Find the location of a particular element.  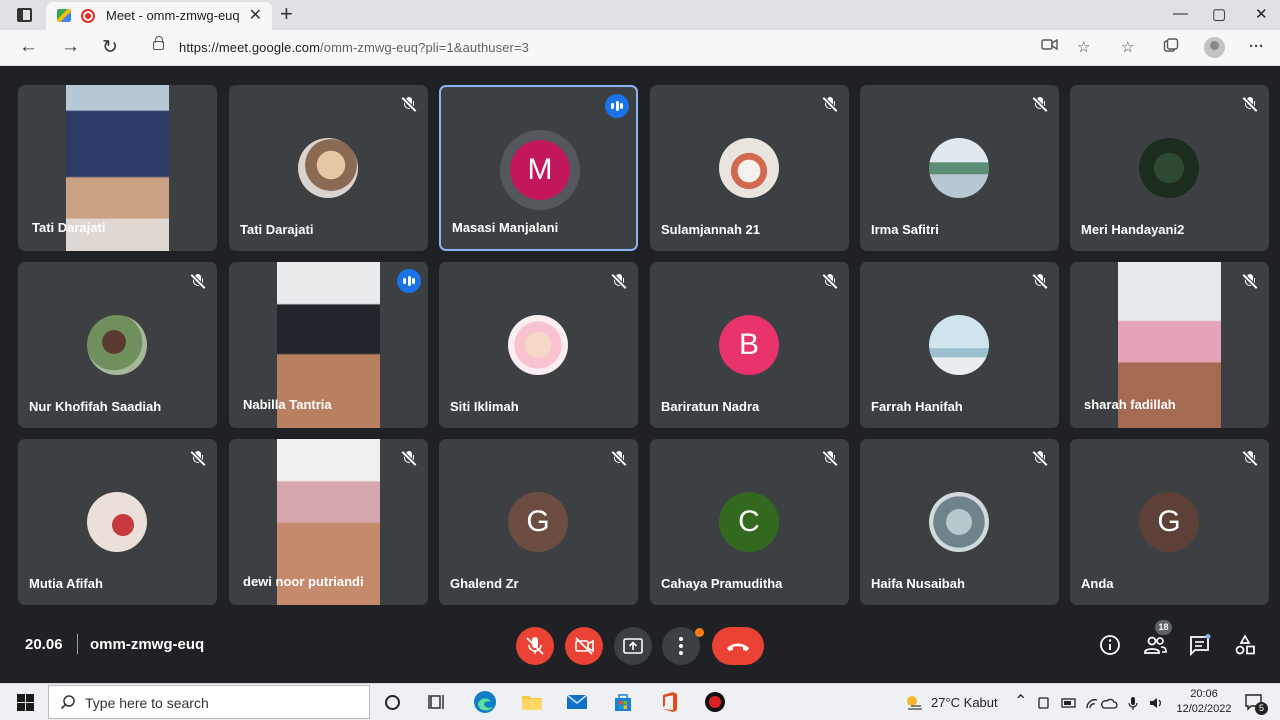

participant-tile: Haifa Nusaibah is located at coordinates (959, 522).